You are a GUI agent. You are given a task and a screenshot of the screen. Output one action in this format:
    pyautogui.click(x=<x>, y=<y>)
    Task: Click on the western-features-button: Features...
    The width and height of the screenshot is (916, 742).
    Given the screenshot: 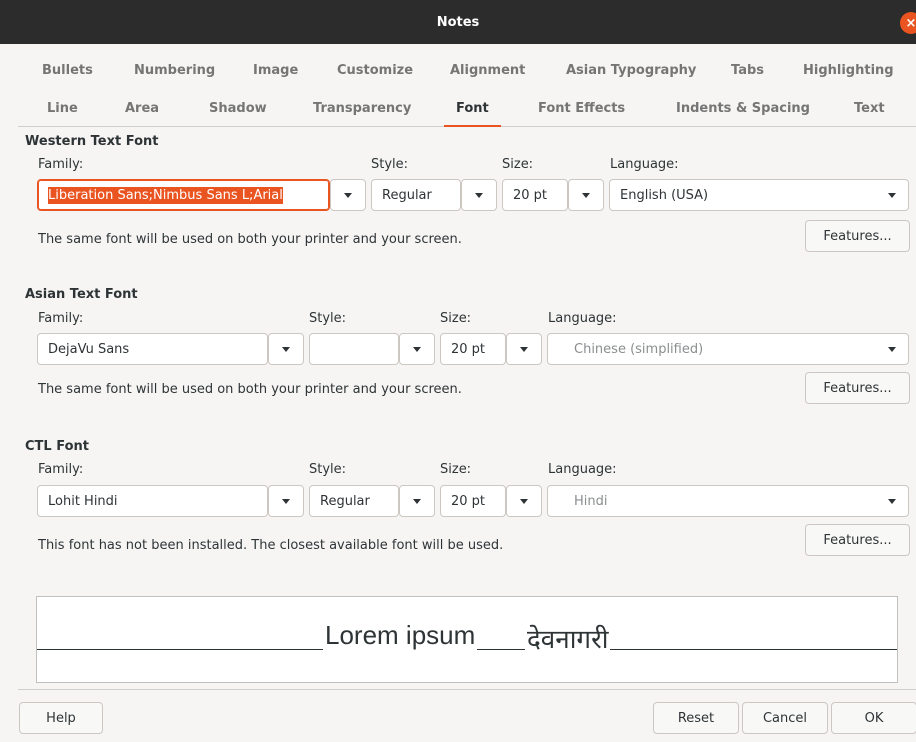 What is the action you would take?
    pyautogui.click(x=857, y=236)
    